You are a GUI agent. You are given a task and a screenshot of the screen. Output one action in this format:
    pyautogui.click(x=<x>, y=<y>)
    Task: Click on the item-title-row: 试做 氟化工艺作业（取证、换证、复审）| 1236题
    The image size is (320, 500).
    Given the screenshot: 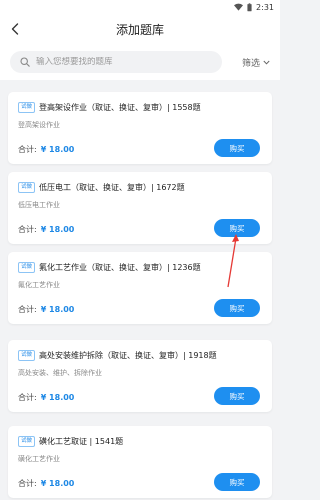 What is the action you would take?
    pyautogui.click(x=143, y=267)
    